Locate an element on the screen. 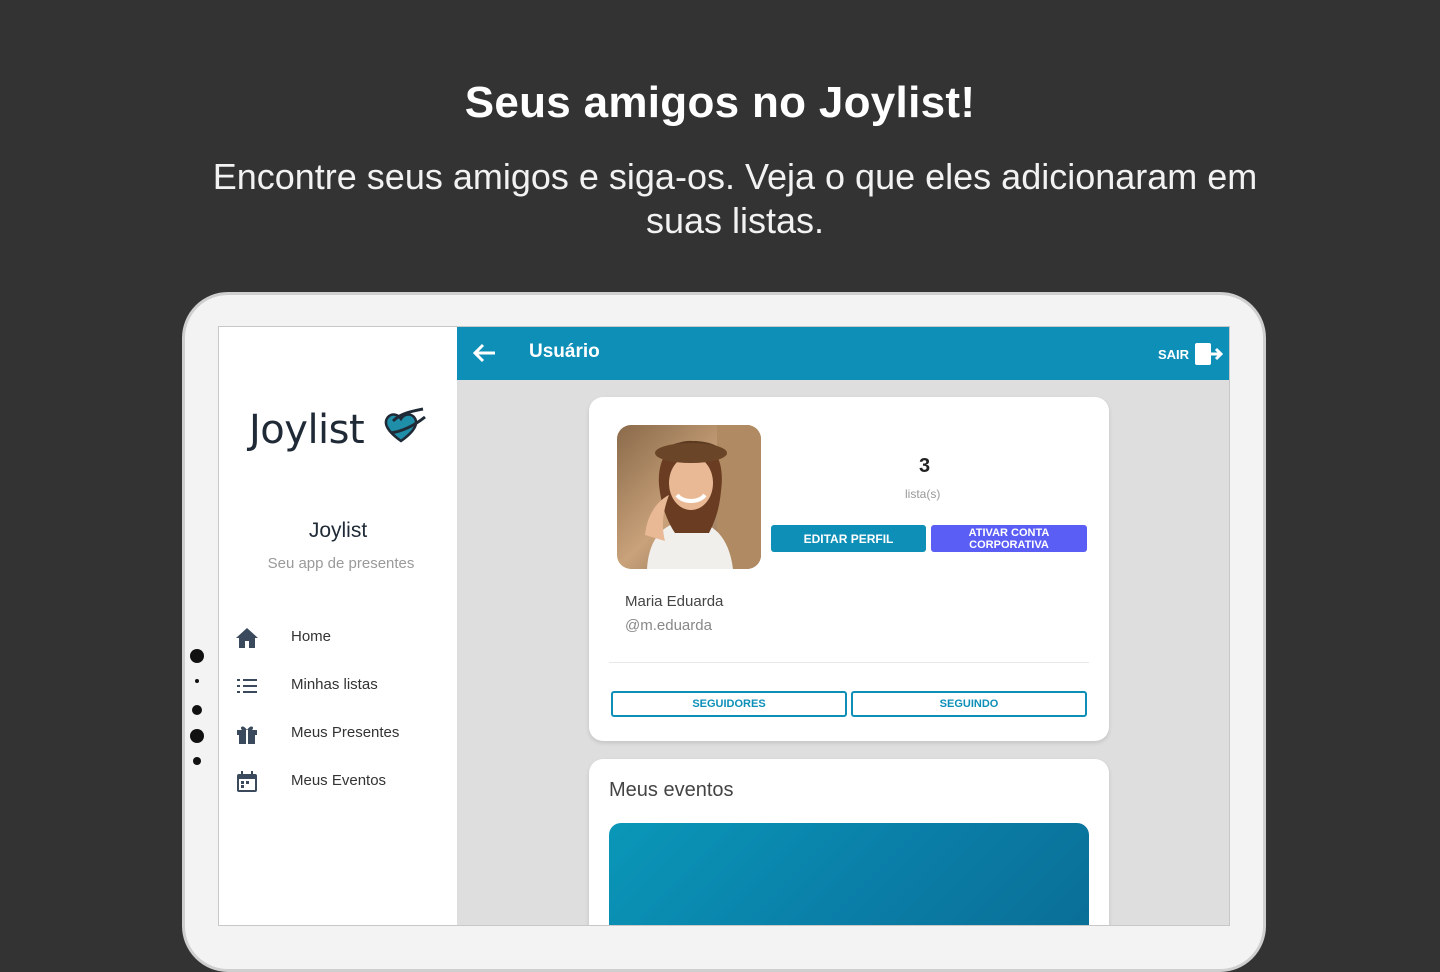 Image resolution: width=1440 pixels, height=972 pixels. sidebar-item-home: Home is located at coordinates (343, 638).